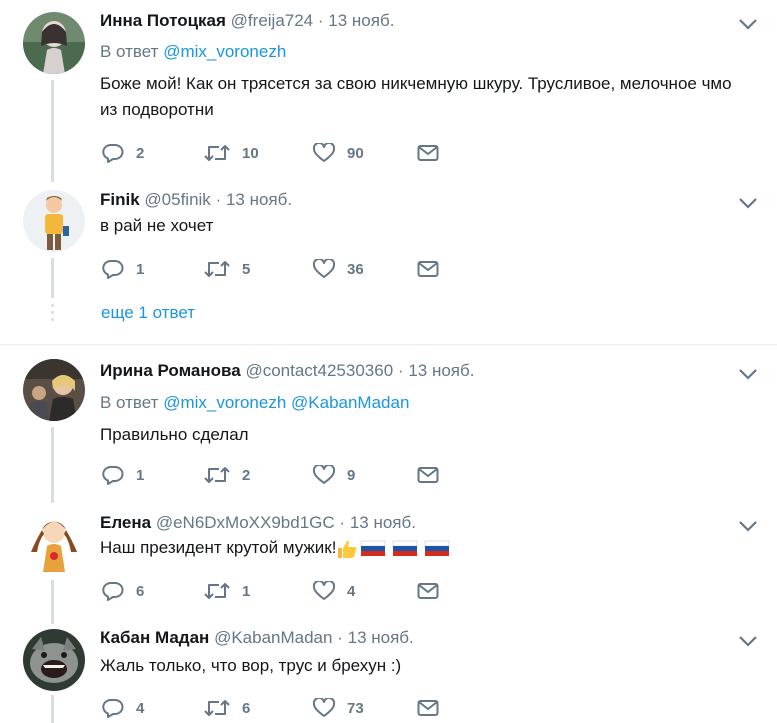  What do you see at coordinates (157, 225) in the screenshot?
I see `tweet-text: в рай не хочет` at bounding box center [157, 225].